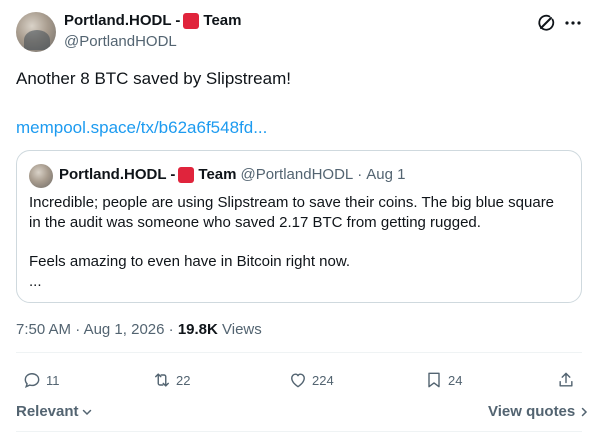 This screenshot has height=433, width=598. What do you see at coordinates (124, 329) in the screenshot?
I see `tweet-date: Aug 1, 2026` at bounding box center [124, 329].